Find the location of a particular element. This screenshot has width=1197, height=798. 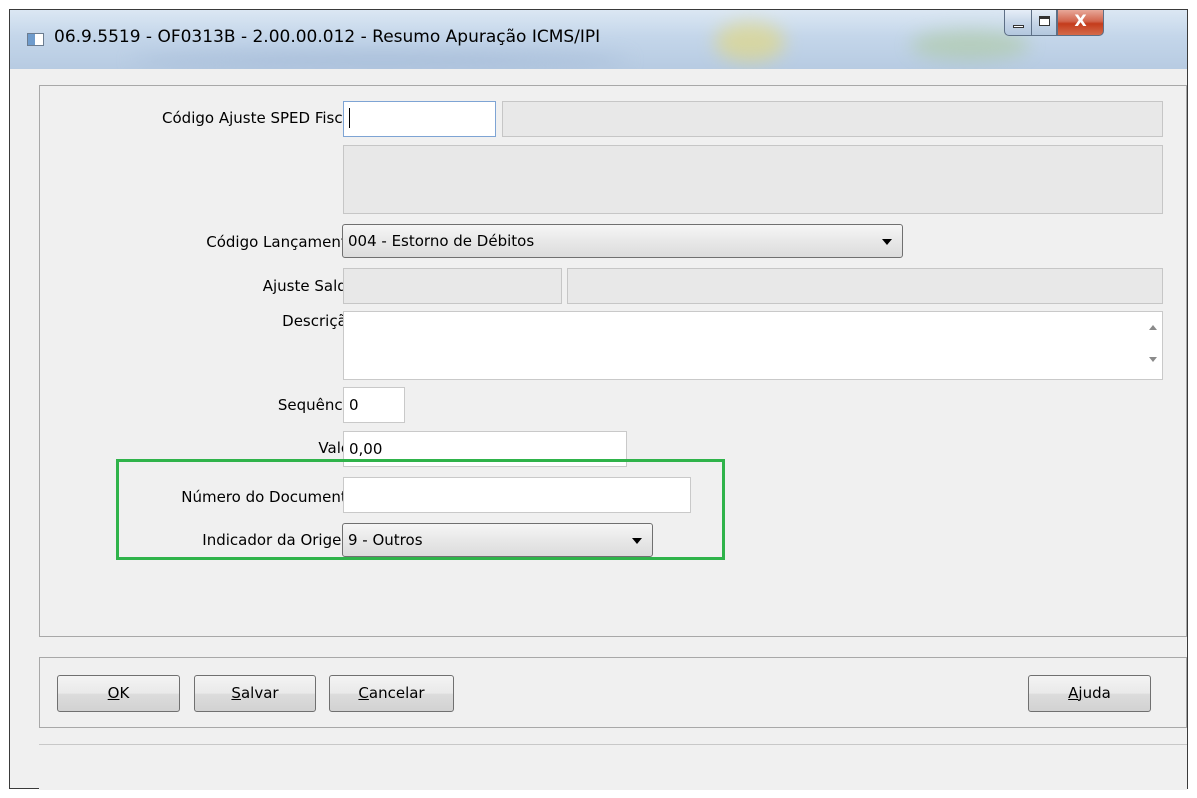

ajuda-button: Ajuda is located at coordinates (1089, 693).